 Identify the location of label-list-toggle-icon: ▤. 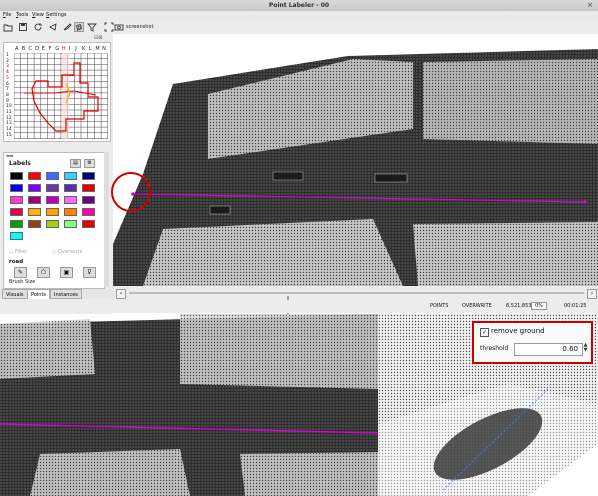
(75, 163).